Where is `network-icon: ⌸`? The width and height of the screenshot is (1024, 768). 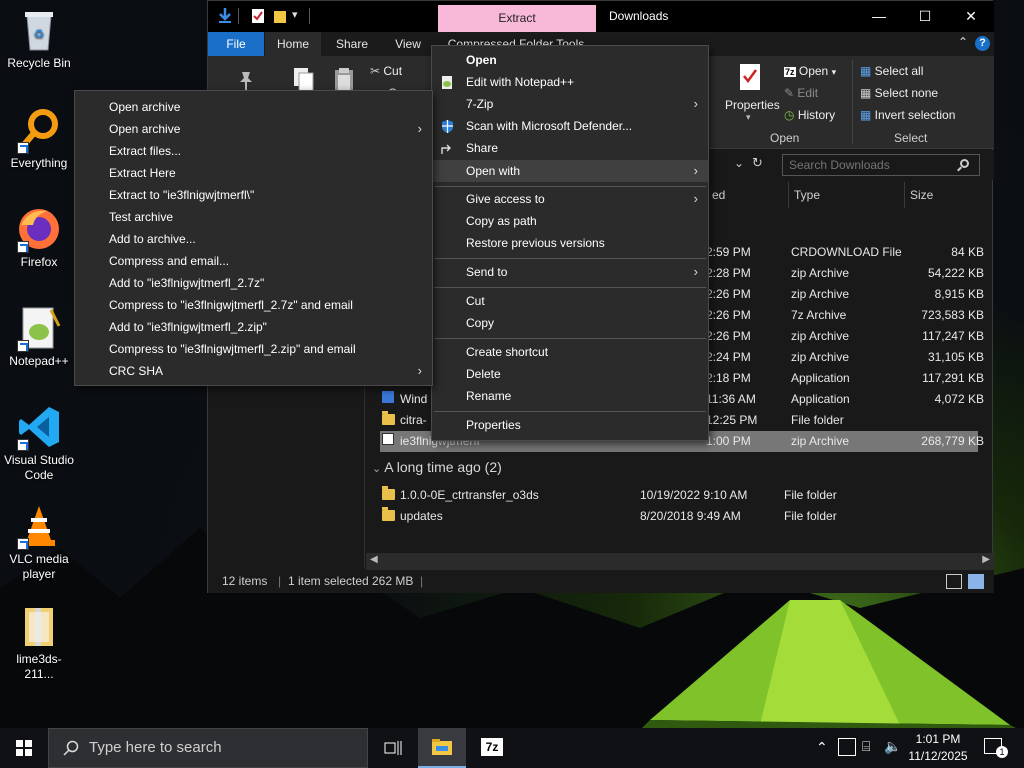
network-icon: ⌸ is located at coordinates (866, 746).